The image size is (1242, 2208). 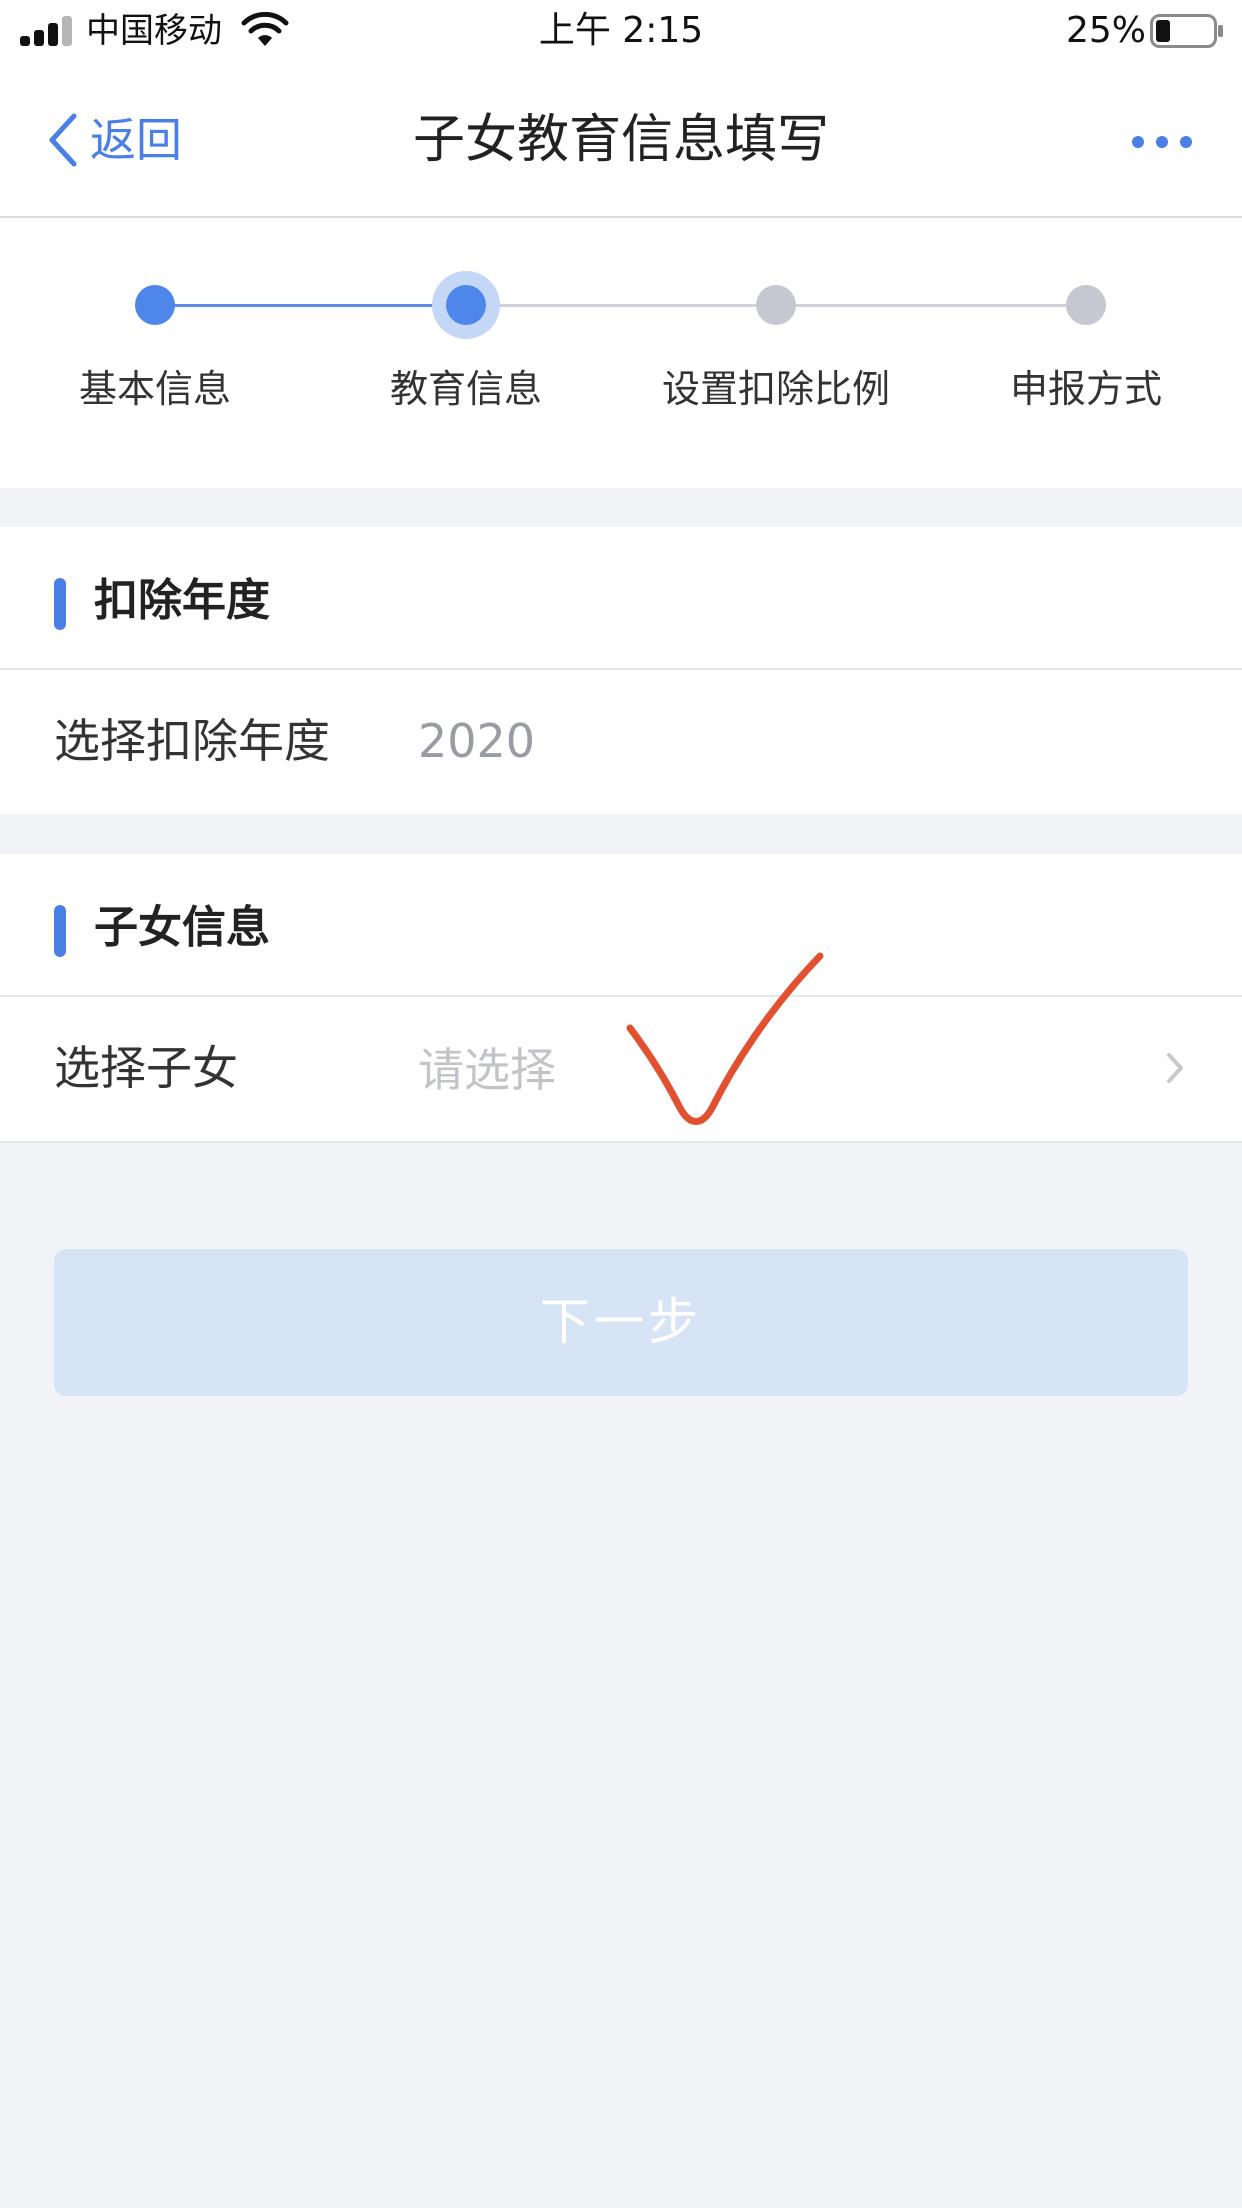 What do you see at coordinates (487, 1070) in the screenshot?
I see `select-child-placeholder: 请选择` at bounding box center [487, 1070].